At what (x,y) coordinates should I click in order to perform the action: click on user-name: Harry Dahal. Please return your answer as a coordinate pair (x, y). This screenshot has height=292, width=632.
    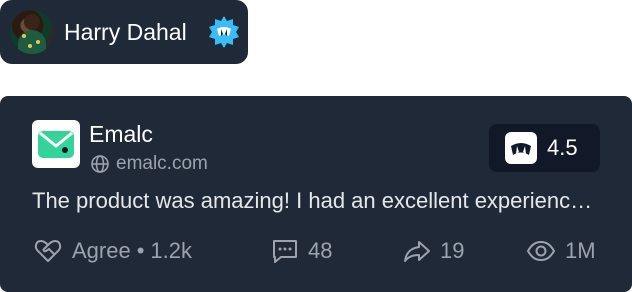
    Looking at the image, I should click on (125, 32).